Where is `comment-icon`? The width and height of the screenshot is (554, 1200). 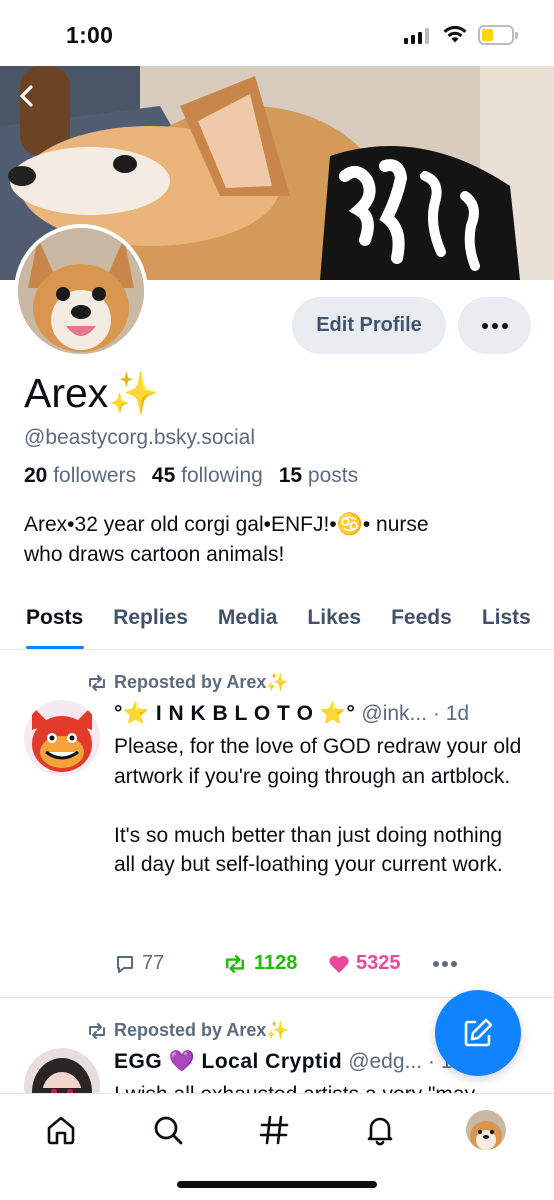 comment-icon is located at coordinates (125, 964).